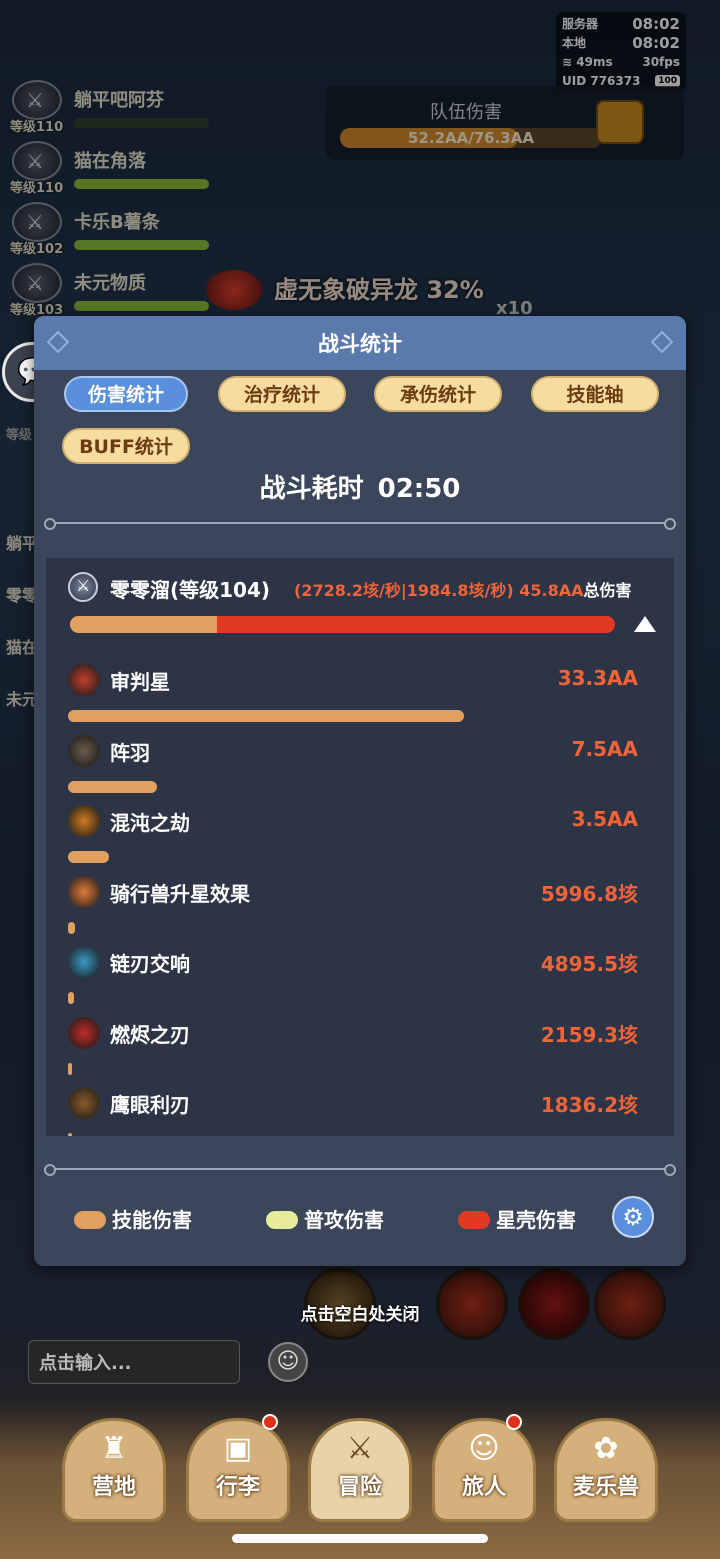 The height and width of the screenshot is (1559, 720). I want to click on skill-damage-value: 3.5AA, so click(604, 819).